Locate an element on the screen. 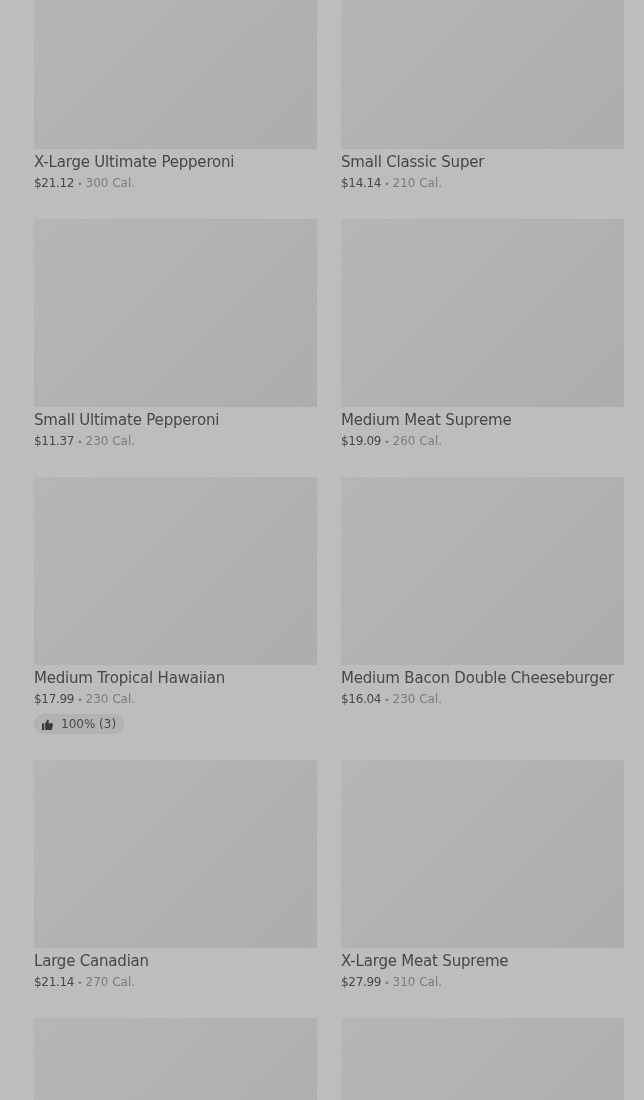  item-name: Small Classic Super is located at coordinates (413, 162).